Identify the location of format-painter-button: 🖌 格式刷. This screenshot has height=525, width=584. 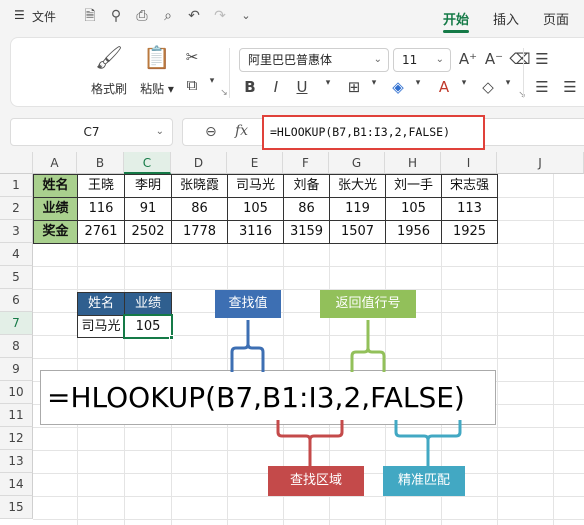
(109, 71).